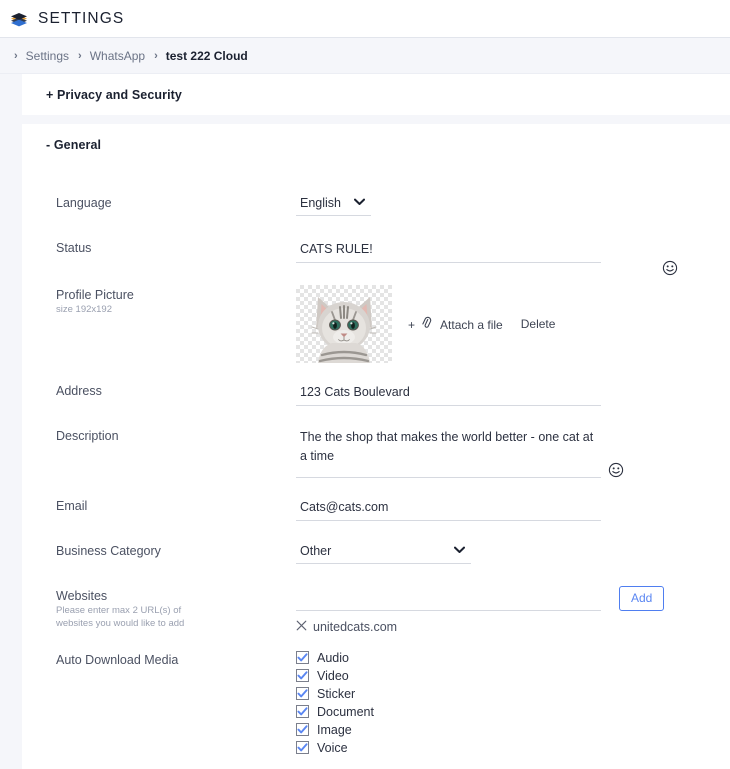 This screenshot has height=769, width=730. I want to click on plus-icon: +, so click(412, 324).